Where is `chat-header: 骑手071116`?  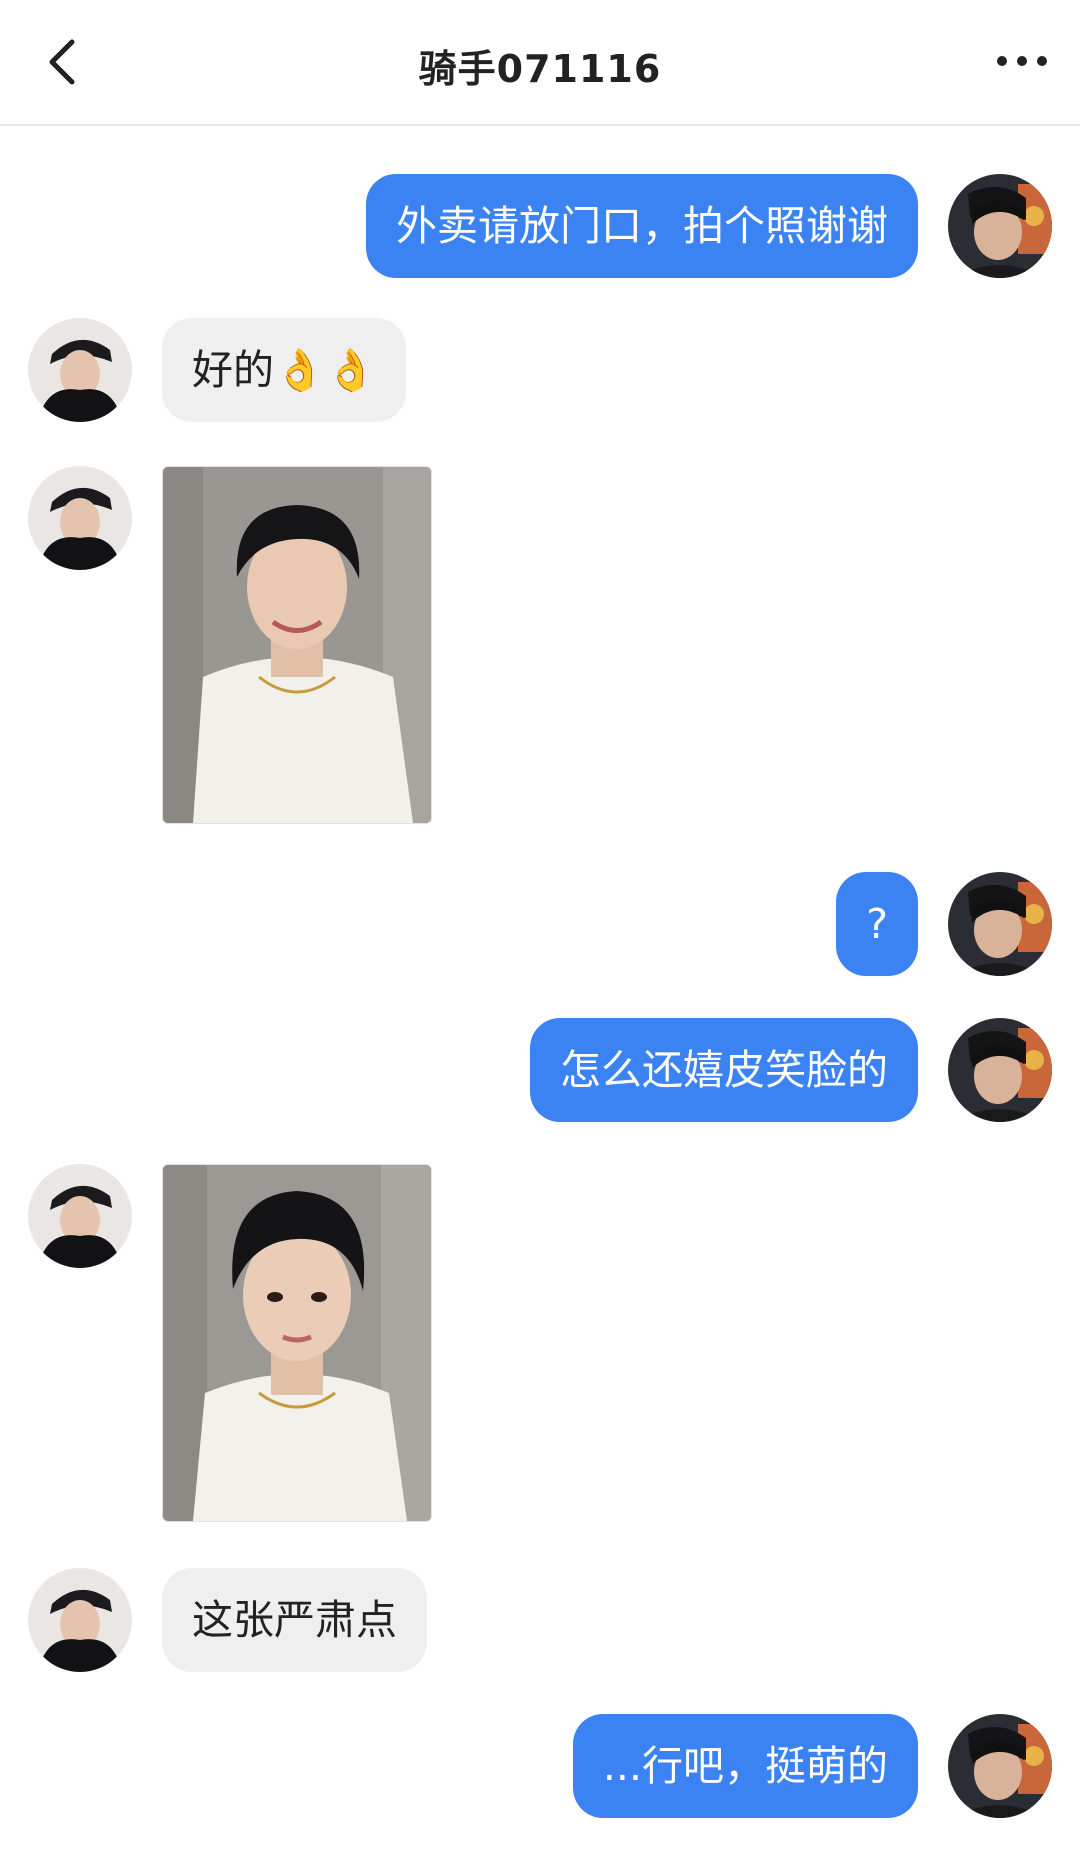 chat-header: 骑手071116 is located at coordinates (540, 63).